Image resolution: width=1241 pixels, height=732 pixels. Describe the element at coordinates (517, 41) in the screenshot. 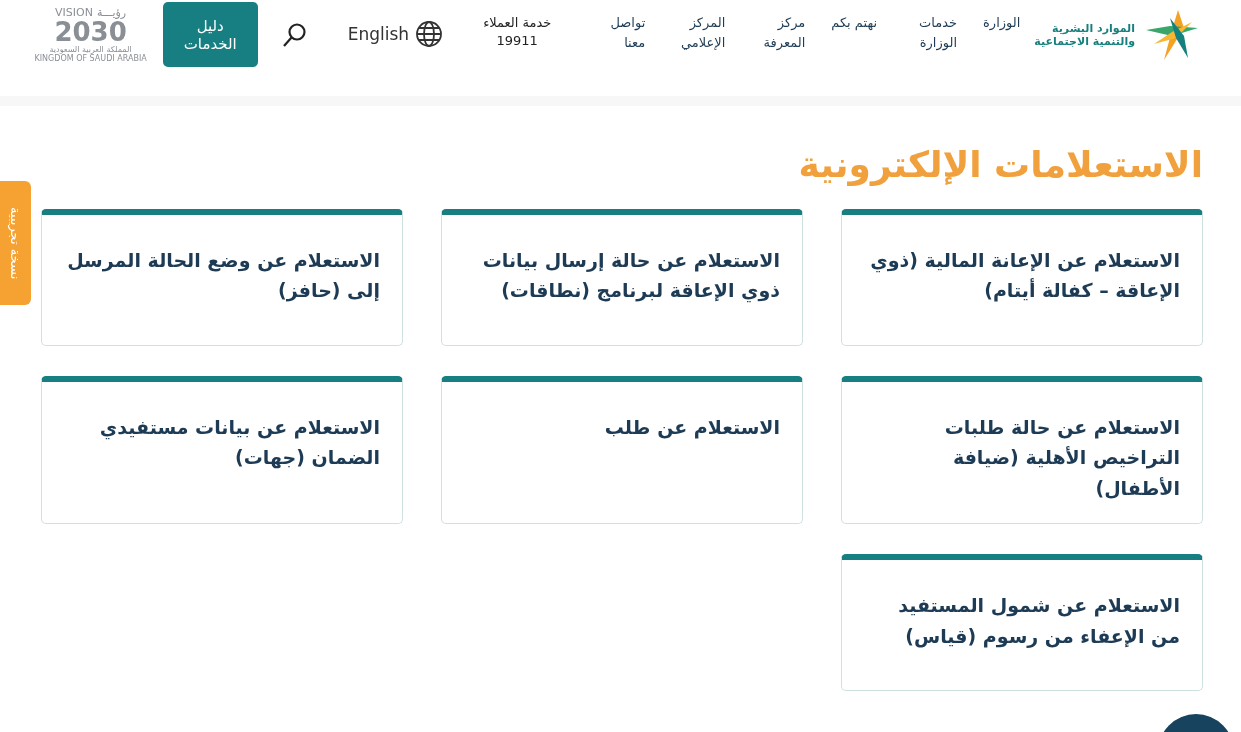

I see `customer-service-number: 19911` at that location.